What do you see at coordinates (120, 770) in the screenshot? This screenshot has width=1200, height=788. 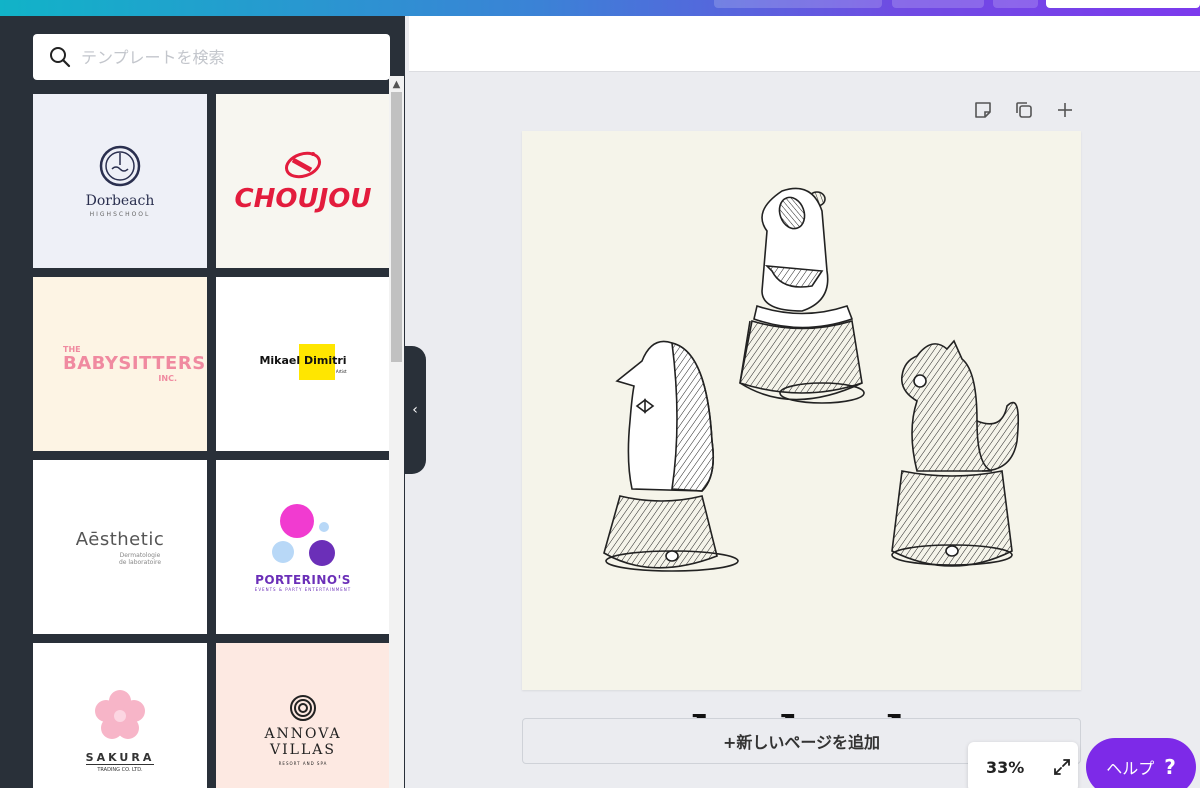 I see `template-subtitle: TRADING CO. LTD.` at bounding box center [120, 770].